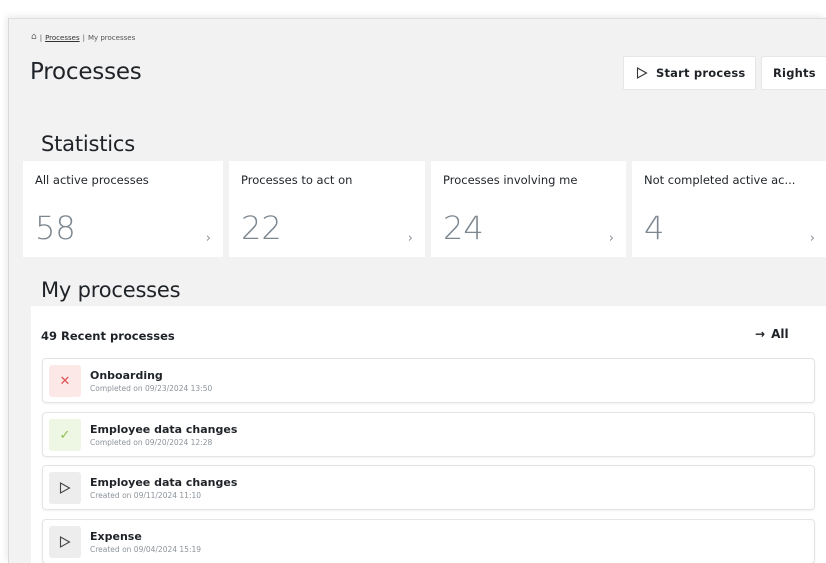 This screenshot has height=563, width=826. What do you see at coordinates (111, 290) in the screenshot?
I see `my-processes-title: My processes` at bounding box center [111, 290].